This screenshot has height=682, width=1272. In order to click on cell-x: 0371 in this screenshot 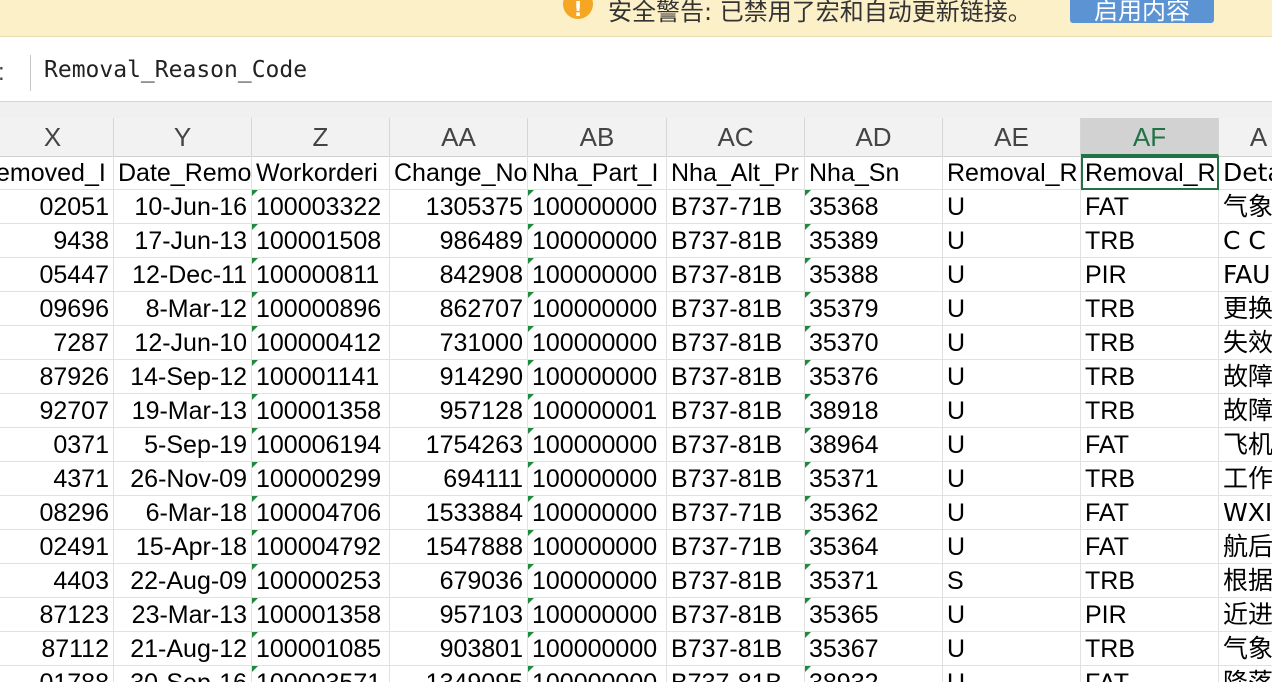, I will do `click(57, 445)`.